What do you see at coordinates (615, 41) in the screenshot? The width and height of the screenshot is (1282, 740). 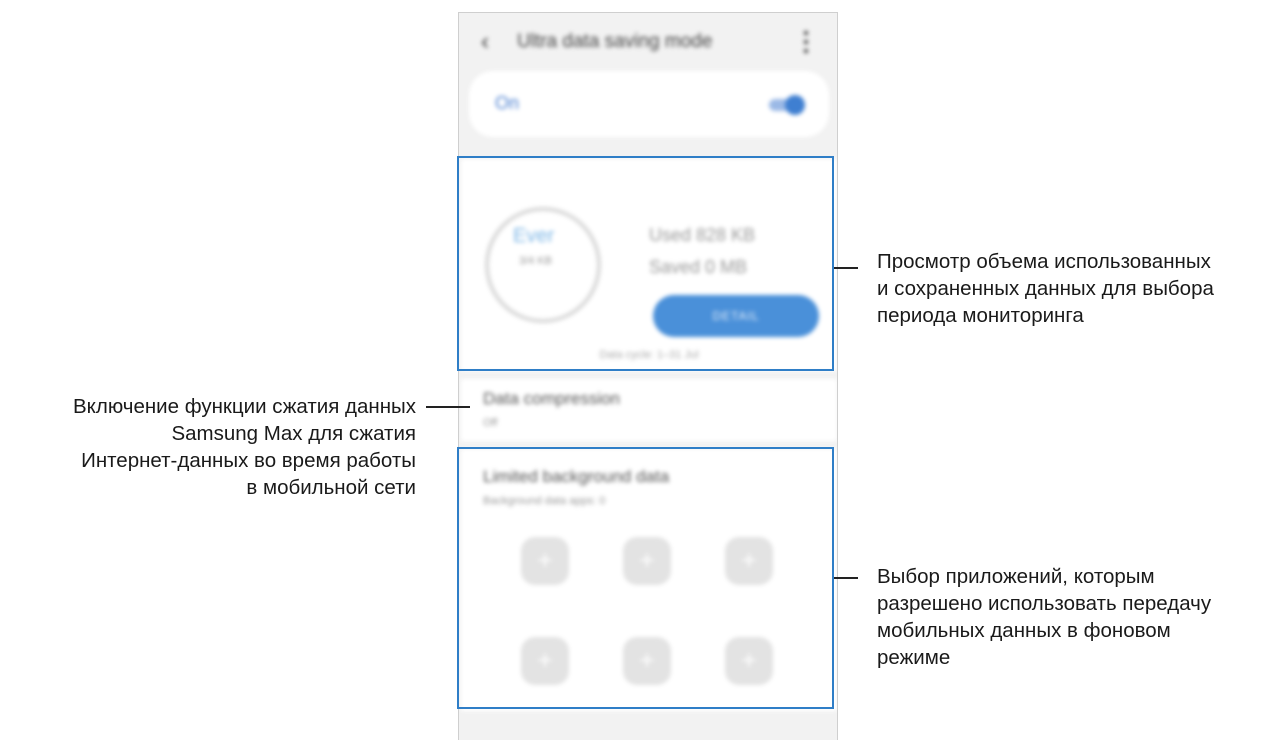 I see `page-title: Ultra data saving mode` at bounding box center [615, 41].